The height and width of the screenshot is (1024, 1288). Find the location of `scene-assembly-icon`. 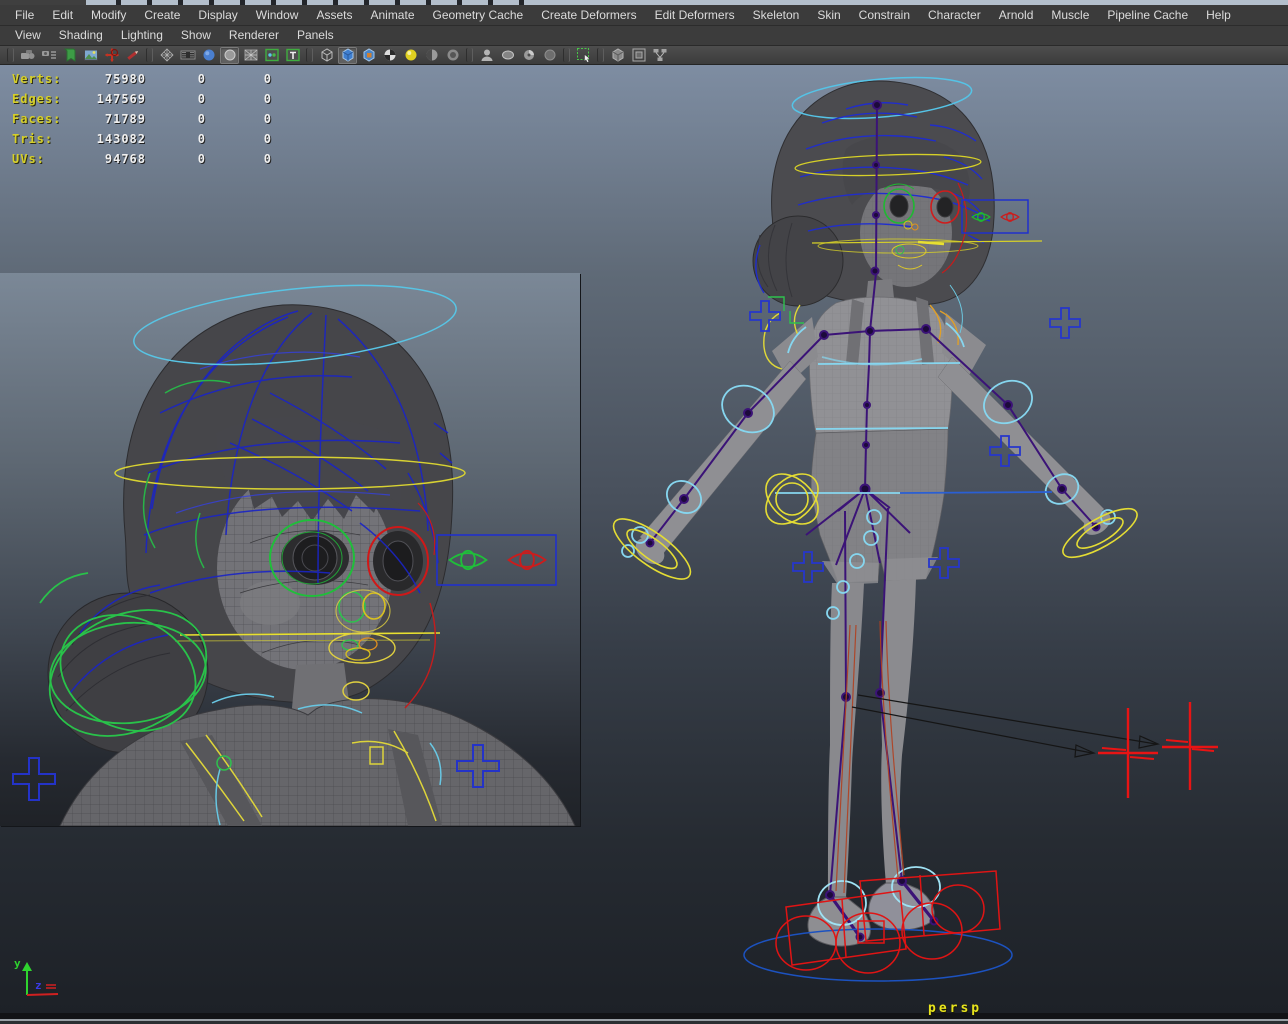

scene-assembly-icon is located at coordinates (617, 55).